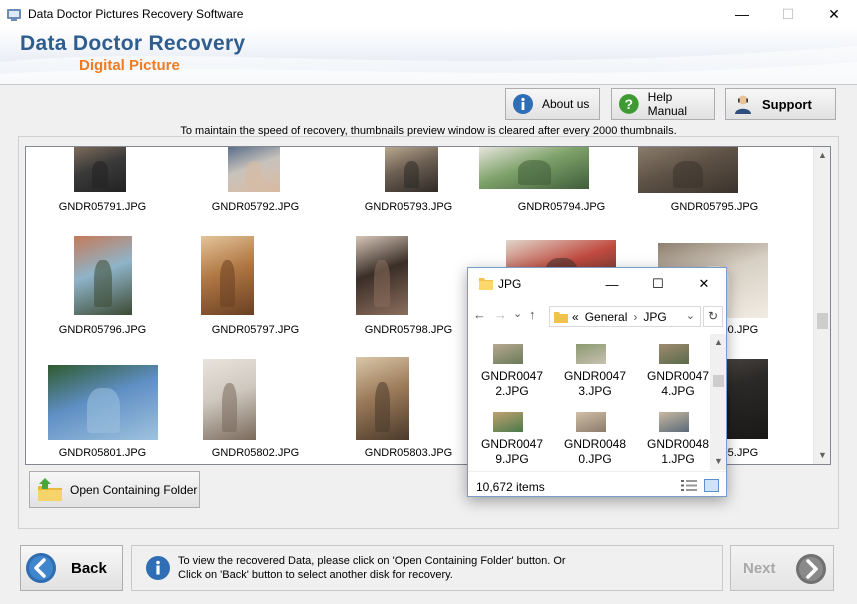  I want to click on file-name-line-2: 9.JPG, so click(512, 459).